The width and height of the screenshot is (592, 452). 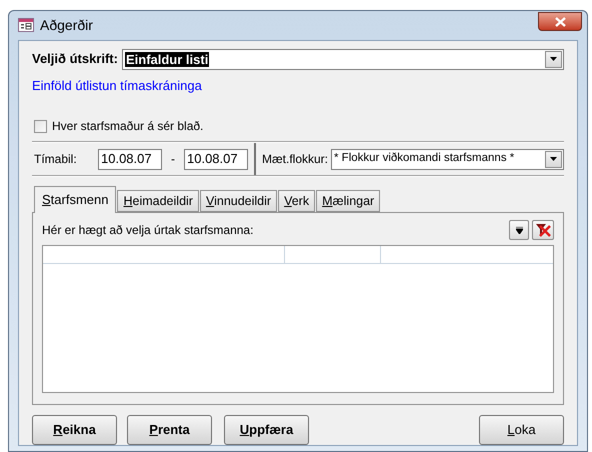 I want to click on tab: Verk, so click(x=297, y=201).